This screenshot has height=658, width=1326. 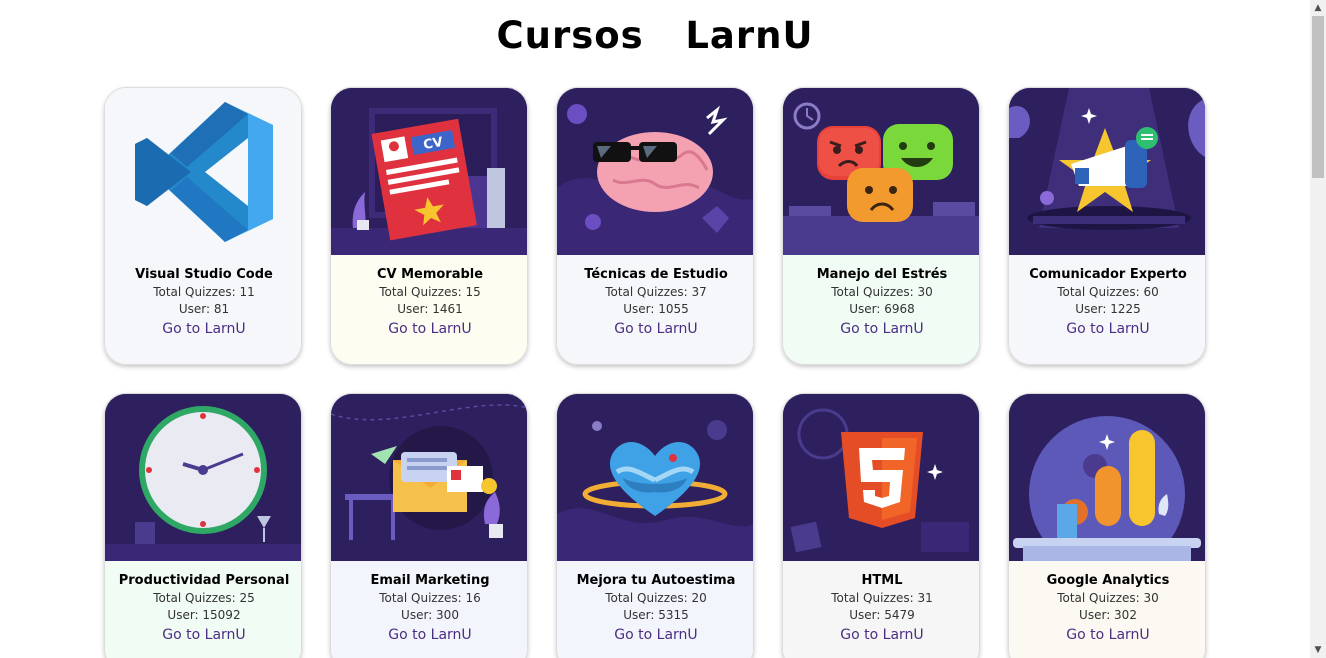 What do you see at coordinates (882, 615) in the screenshot?
I see `user-count: User: 5479` at bounding box center [882, 615].